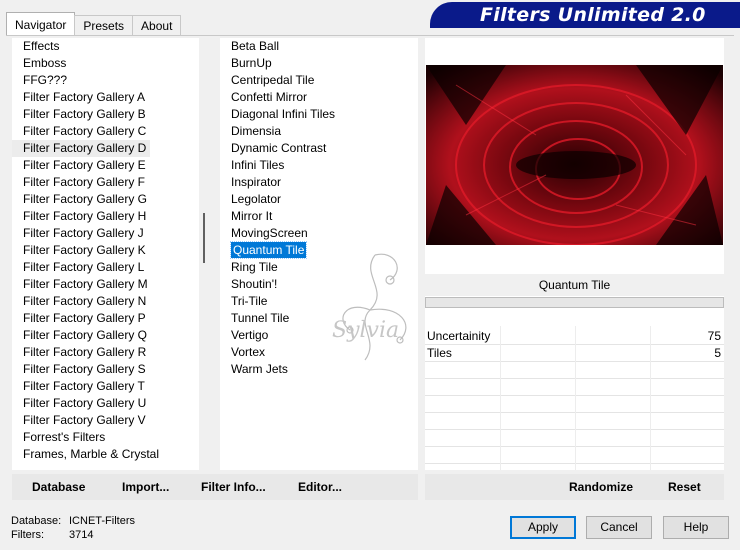 This screenshot has width=740, height=550. I want to click on database-value: ICNET-Filters, so click(102, 521).